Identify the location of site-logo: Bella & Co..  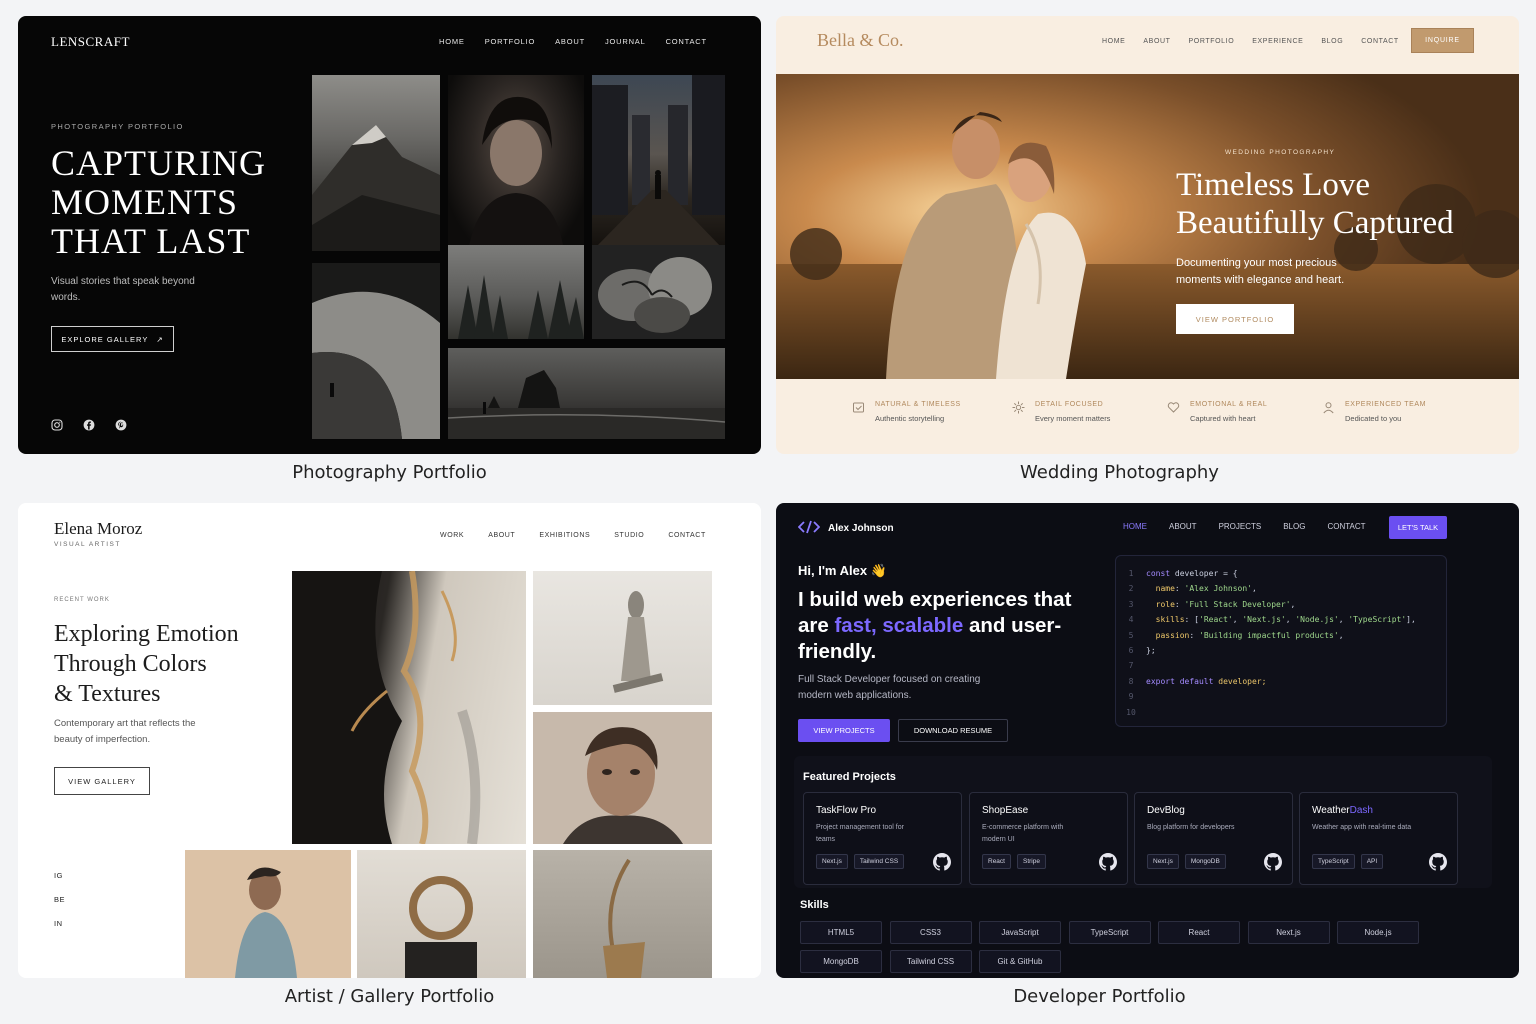
(860, 40).